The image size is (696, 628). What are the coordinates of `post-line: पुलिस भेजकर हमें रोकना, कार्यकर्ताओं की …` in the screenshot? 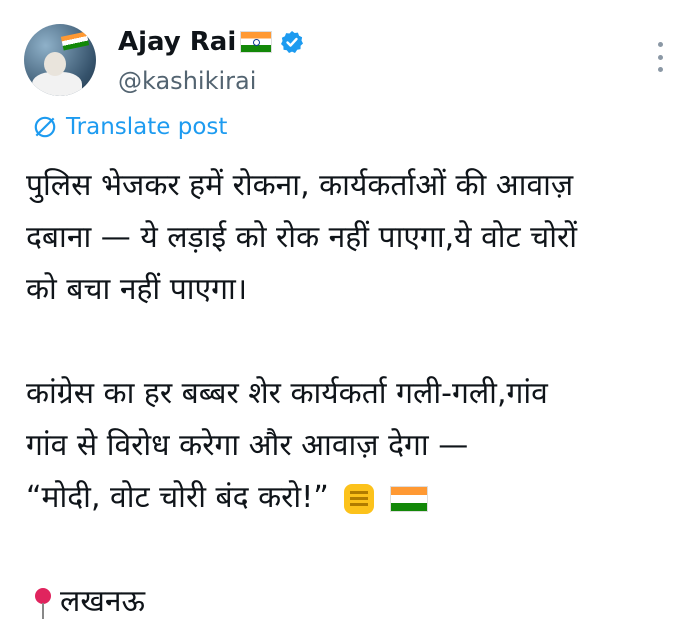 It's located at (300, 185).